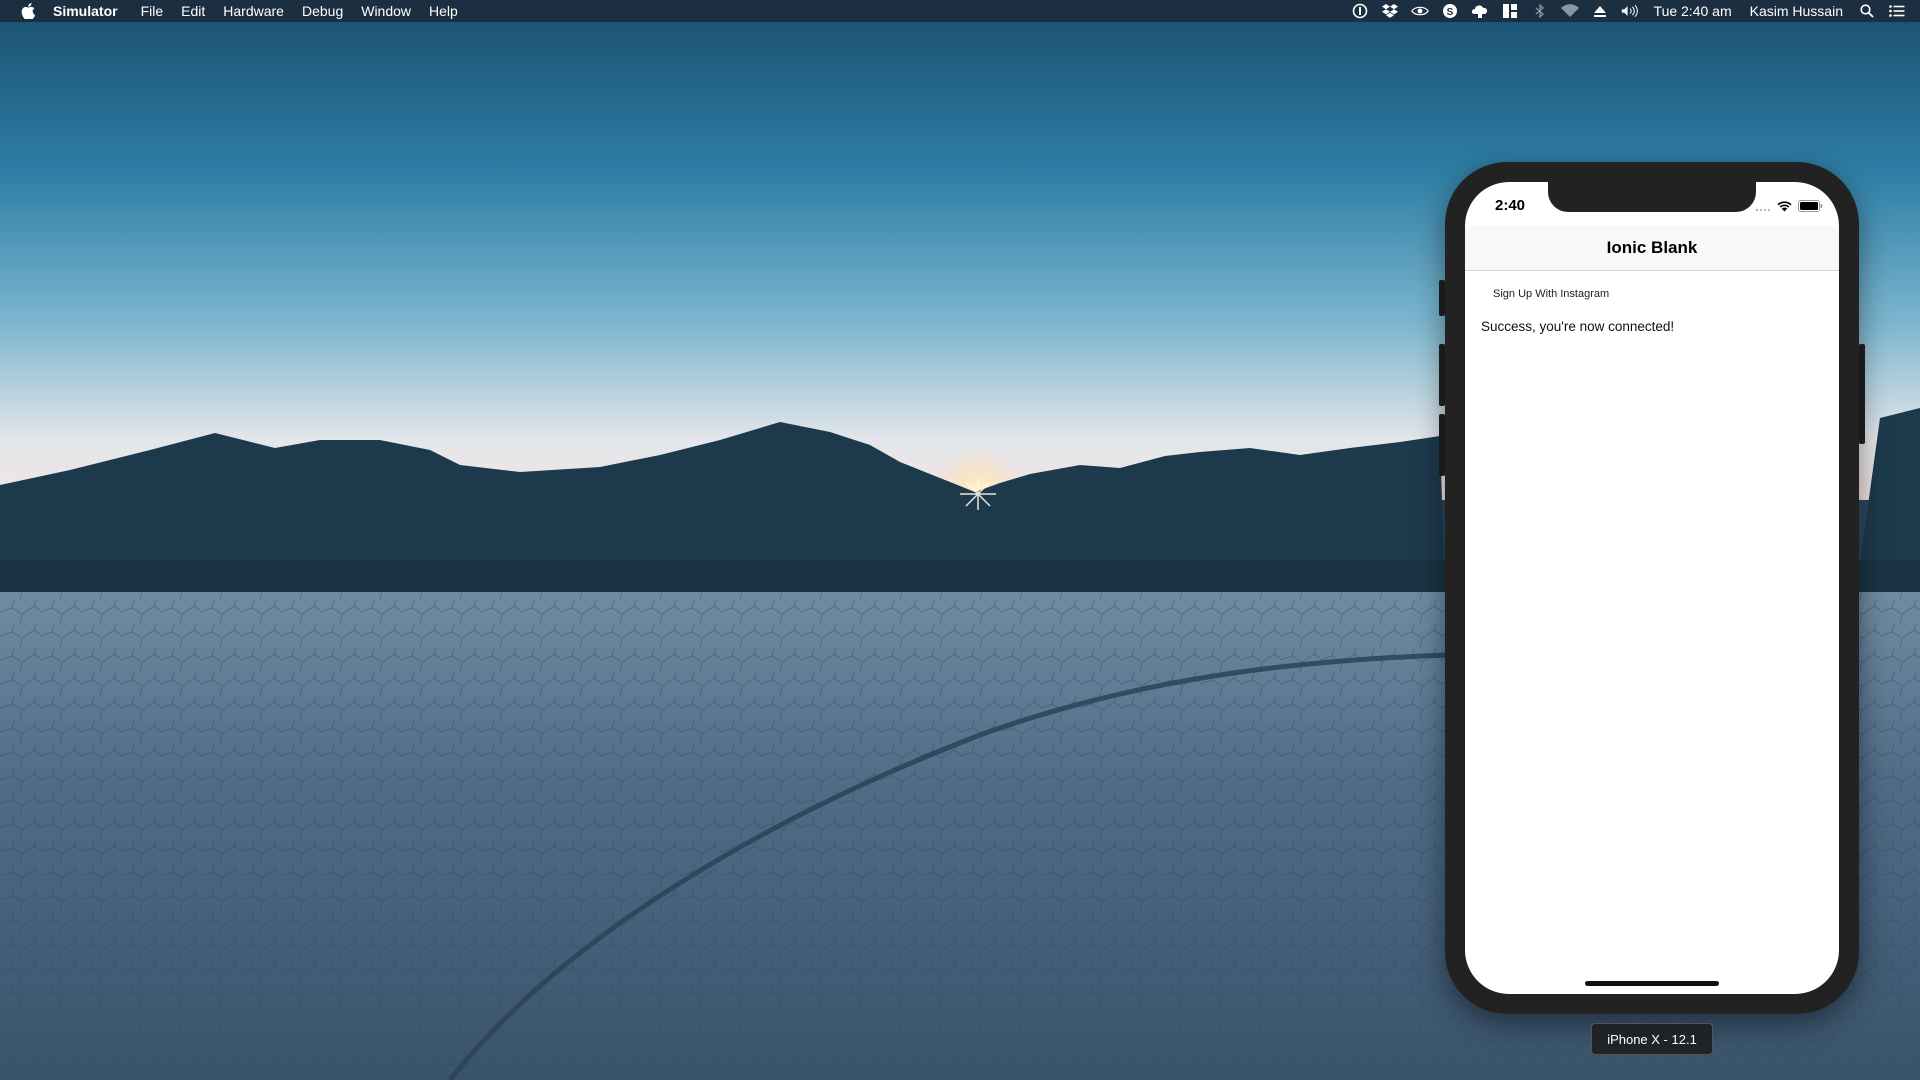 The width and height of the screenshot is (1920, 1080). Describe the element at coordinates (1652, 197) in the screenshot. I see `device-notch` at that location.